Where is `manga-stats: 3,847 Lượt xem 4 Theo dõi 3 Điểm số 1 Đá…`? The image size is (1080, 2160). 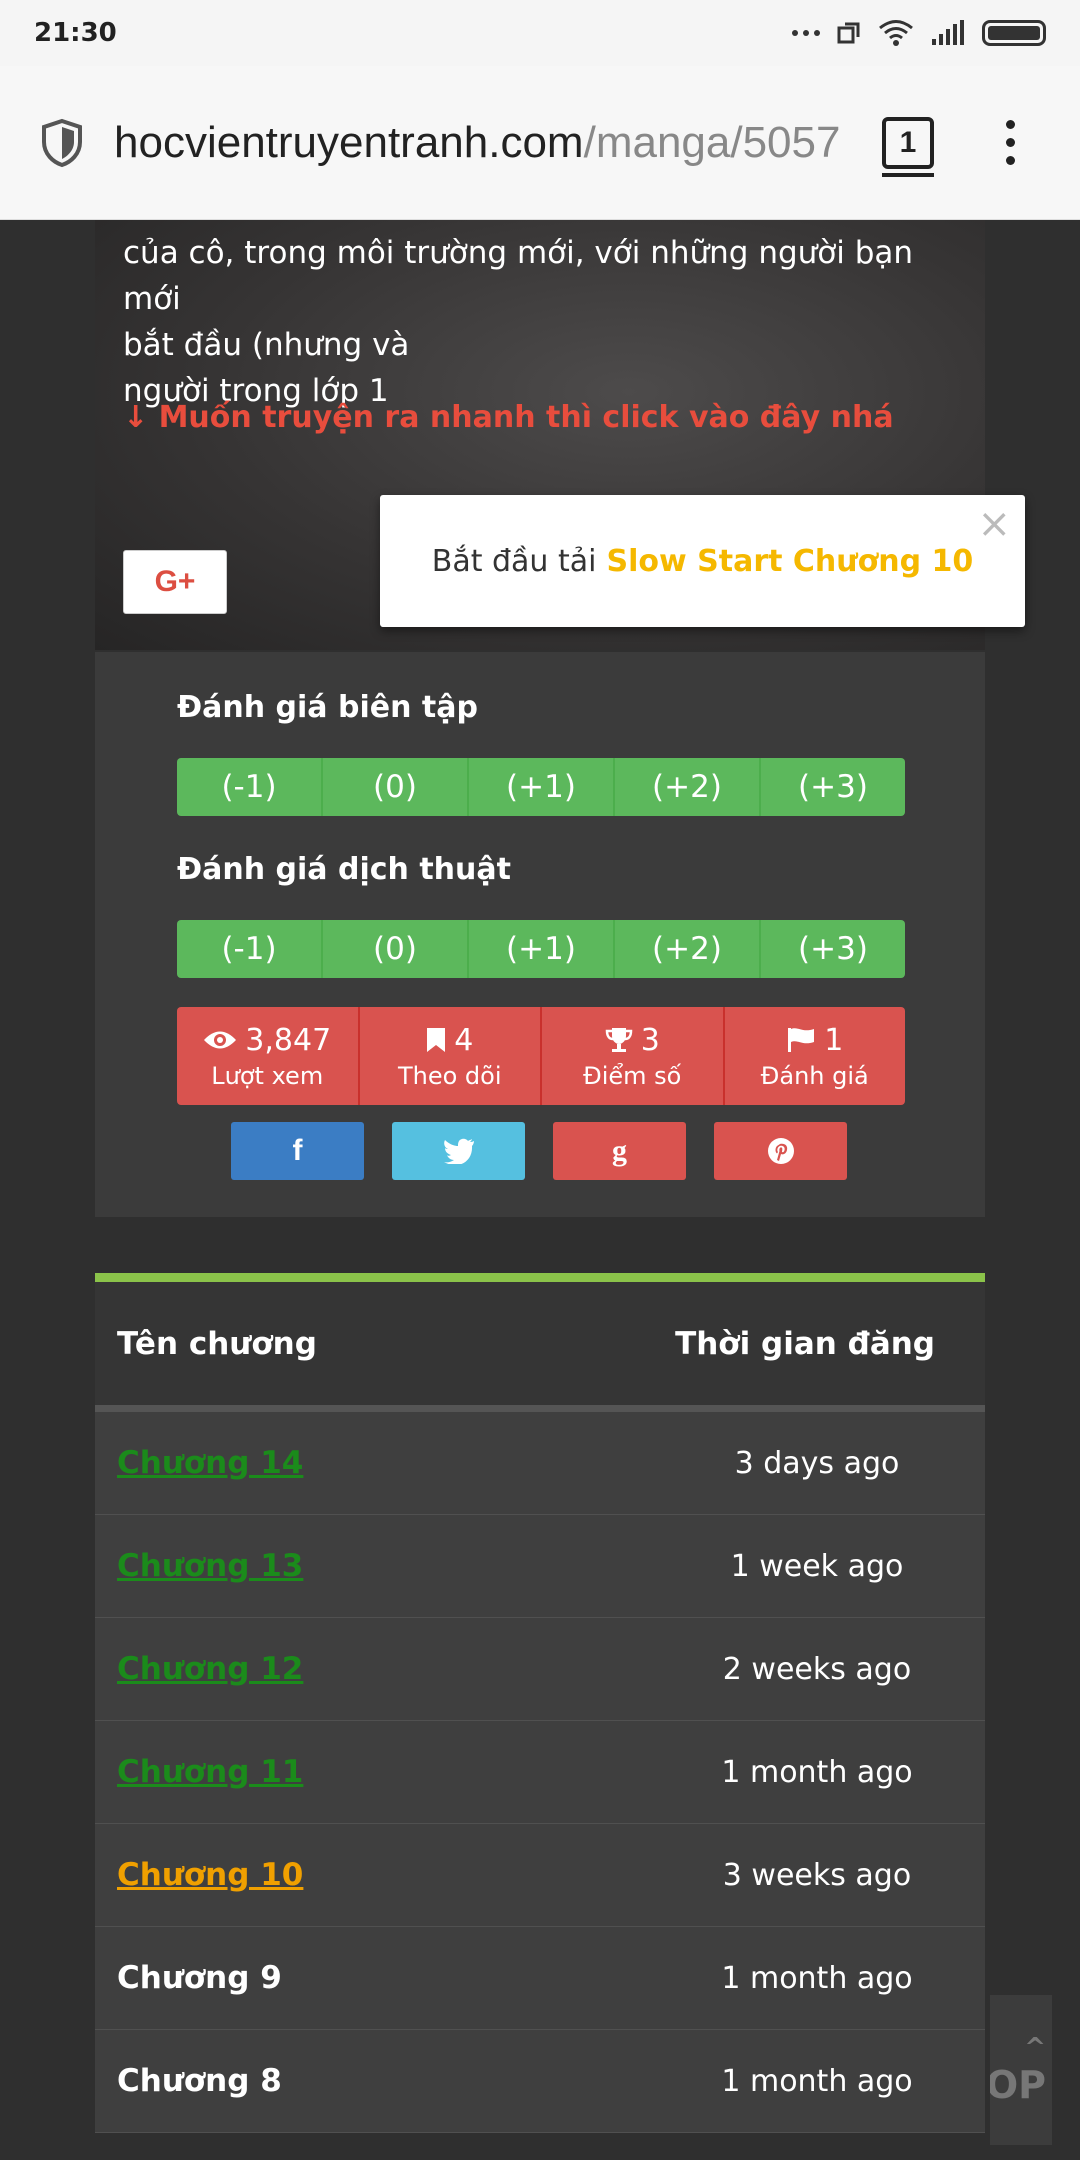 manga-stats: 3,847 Lượt xem 4 Theo dõi 3 Điểm số 1 Đá… is located at coordinates (541, 1056).